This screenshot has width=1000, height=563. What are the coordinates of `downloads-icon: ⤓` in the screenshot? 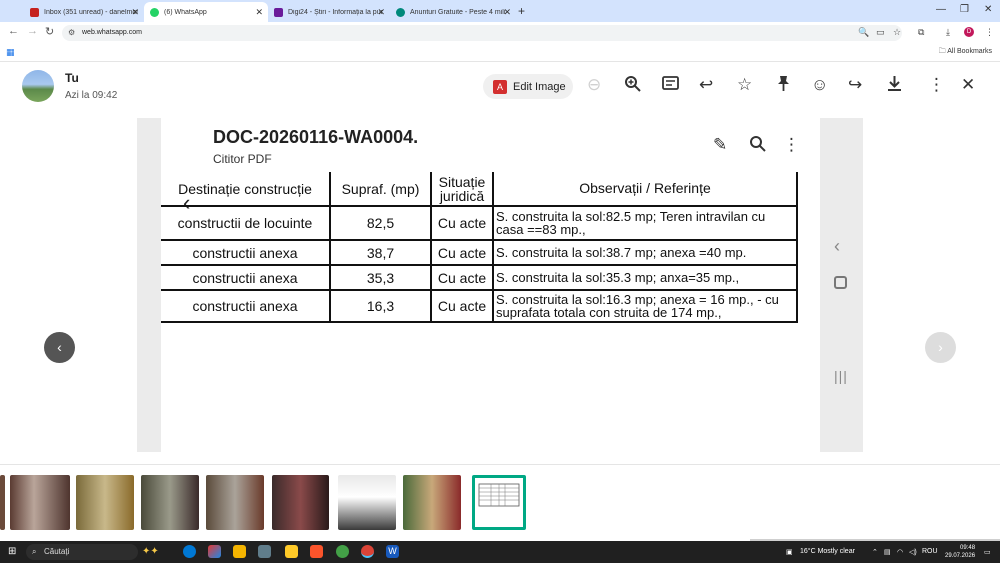 It's located at (948, 32).